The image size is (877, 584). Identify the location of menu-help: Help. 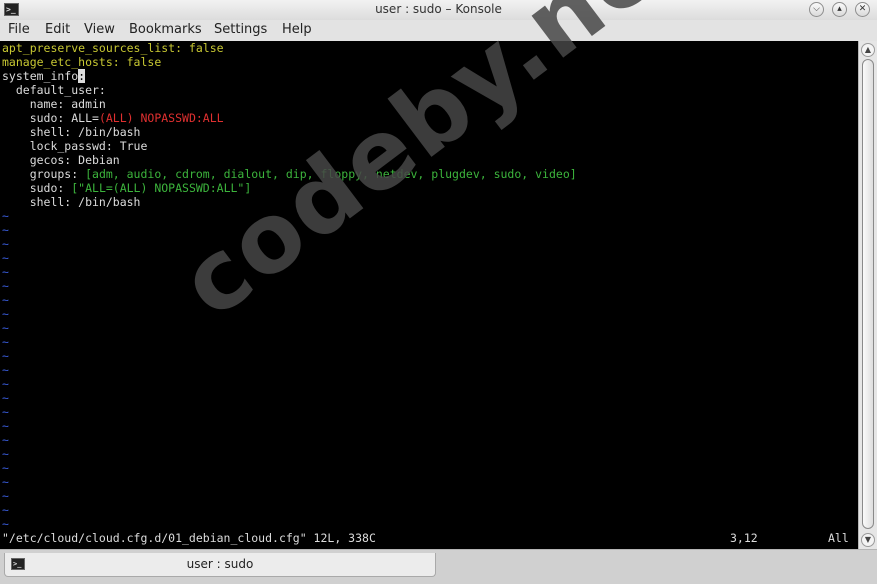
(297, 29).